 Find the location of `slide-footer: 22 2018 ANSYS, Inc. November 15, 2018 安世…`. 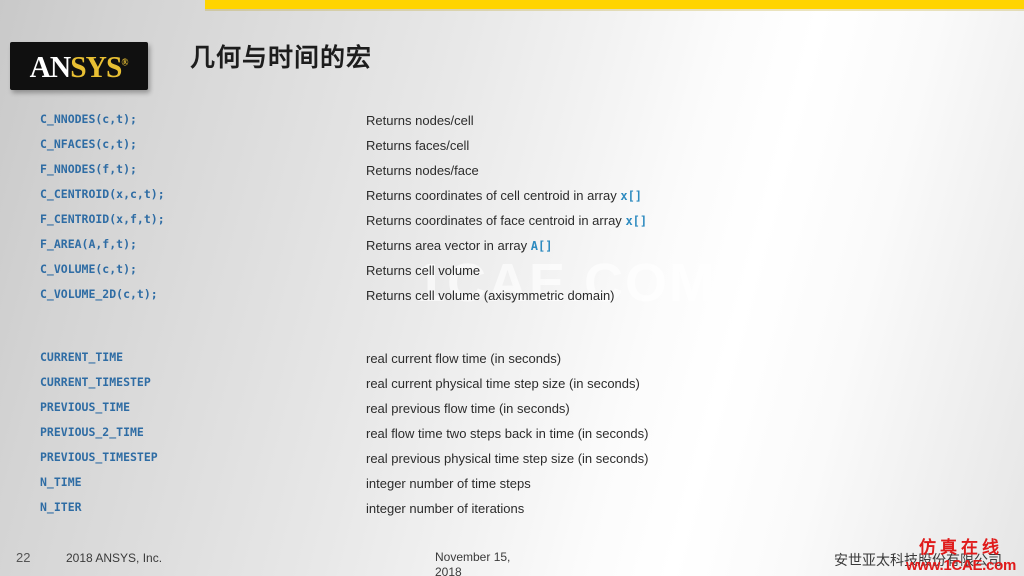

slide-footer: 22 2018 ANSYS, Inc. November 15, 2018 安世… is located at coordinates (512, 557).